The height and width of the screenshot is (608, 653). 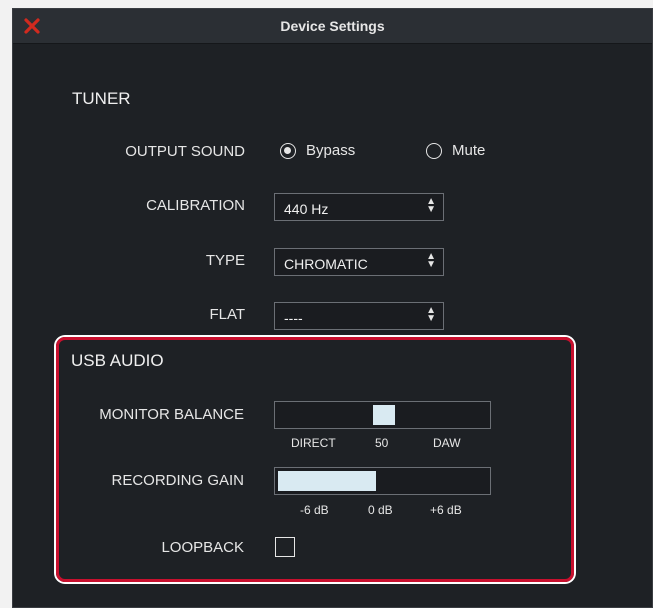 I want to click on monitor-balance-thumb, so click(x=383, y=415).